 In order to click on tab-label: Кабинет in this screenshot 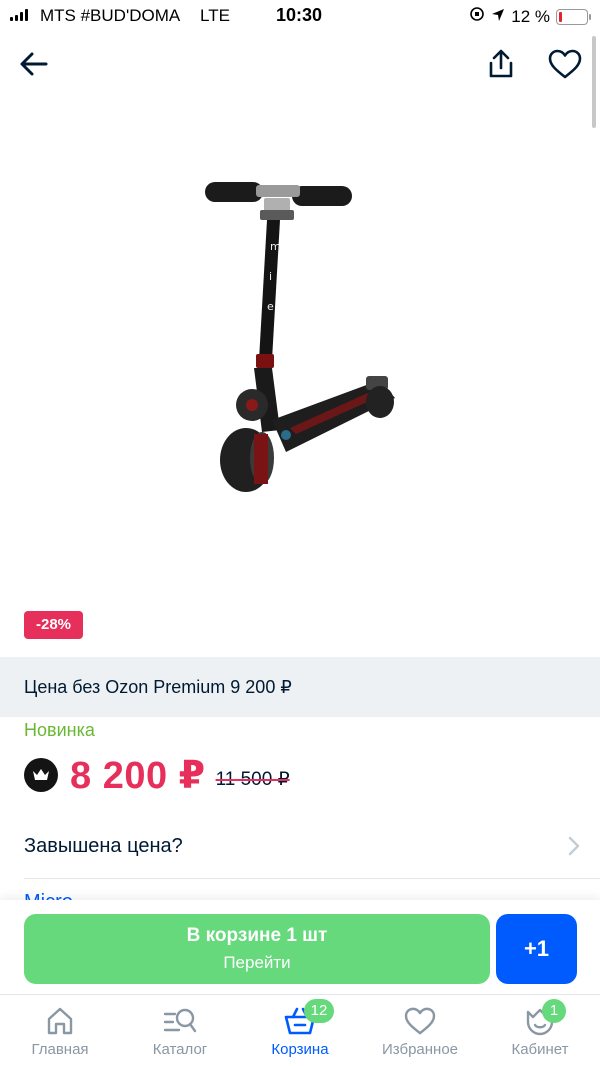, I will do `click(540, 1049)`.